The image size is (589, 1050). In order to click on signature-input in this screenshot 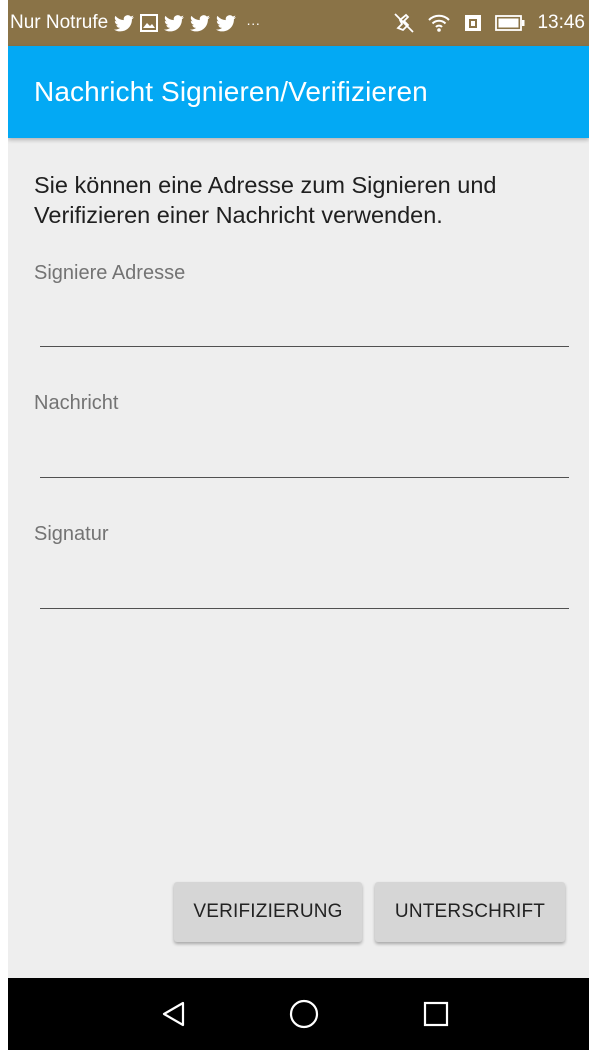, I will do `click(304, 590)`.